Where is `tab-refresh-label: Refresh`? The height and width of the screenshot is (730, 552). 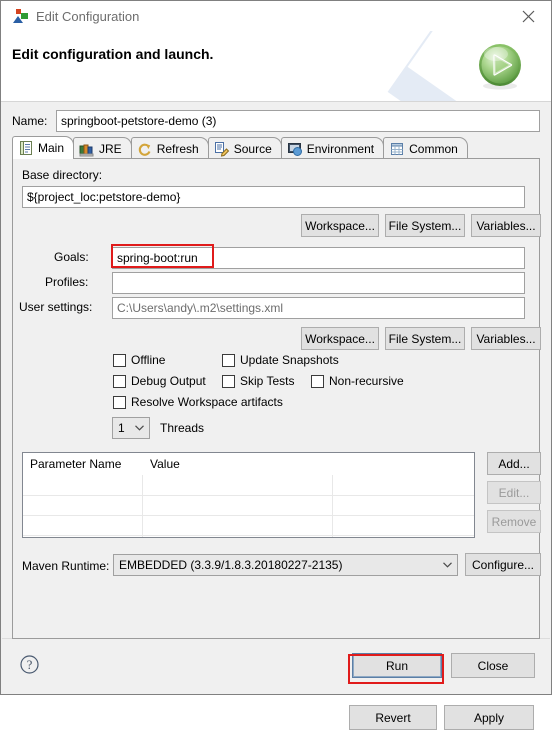
tab-refresh-label: Refresh is located at coordinates (177, 148).